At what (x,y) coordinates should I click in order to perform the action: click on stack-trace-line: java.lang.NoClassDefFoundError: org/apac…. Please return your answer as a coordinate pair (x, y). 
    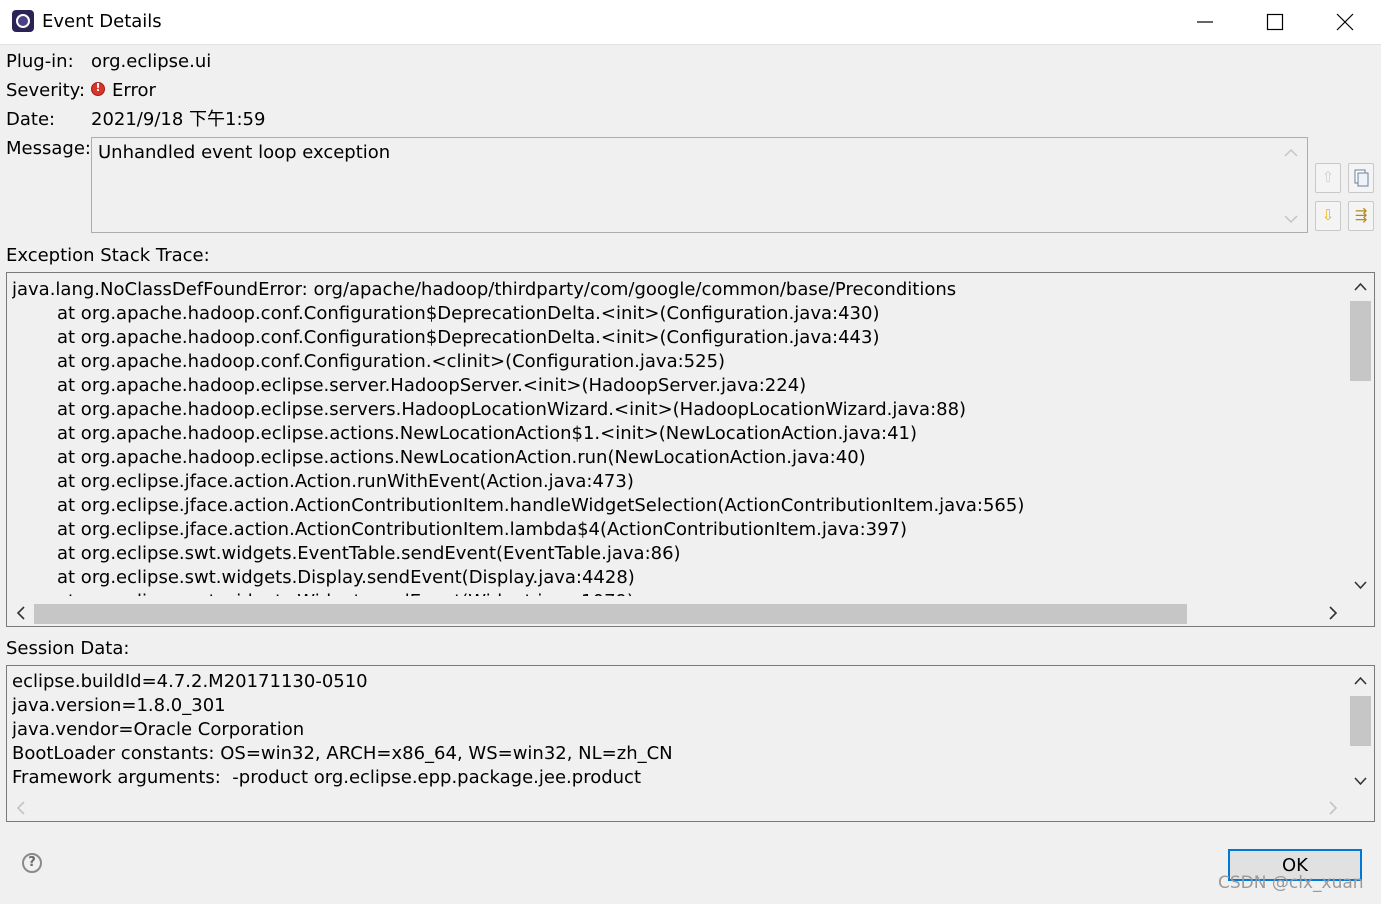
    Looking at the image, I should click on (484, 289).